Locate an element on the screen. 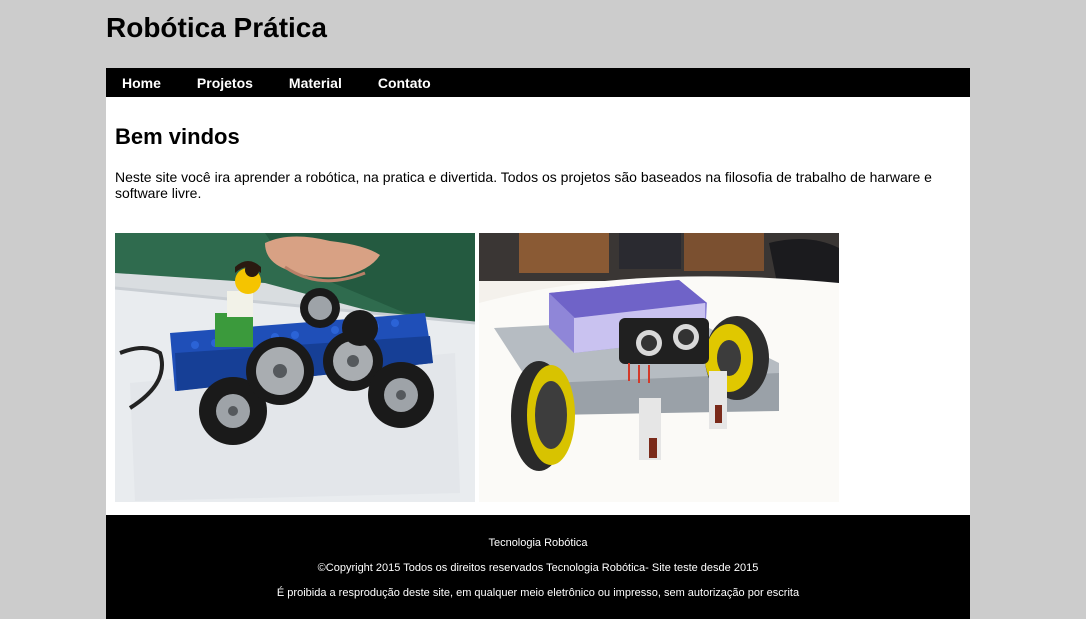 The height and width of the screenshot is (619, 1086). lego-car-photo is located at coordinates (295, 367).